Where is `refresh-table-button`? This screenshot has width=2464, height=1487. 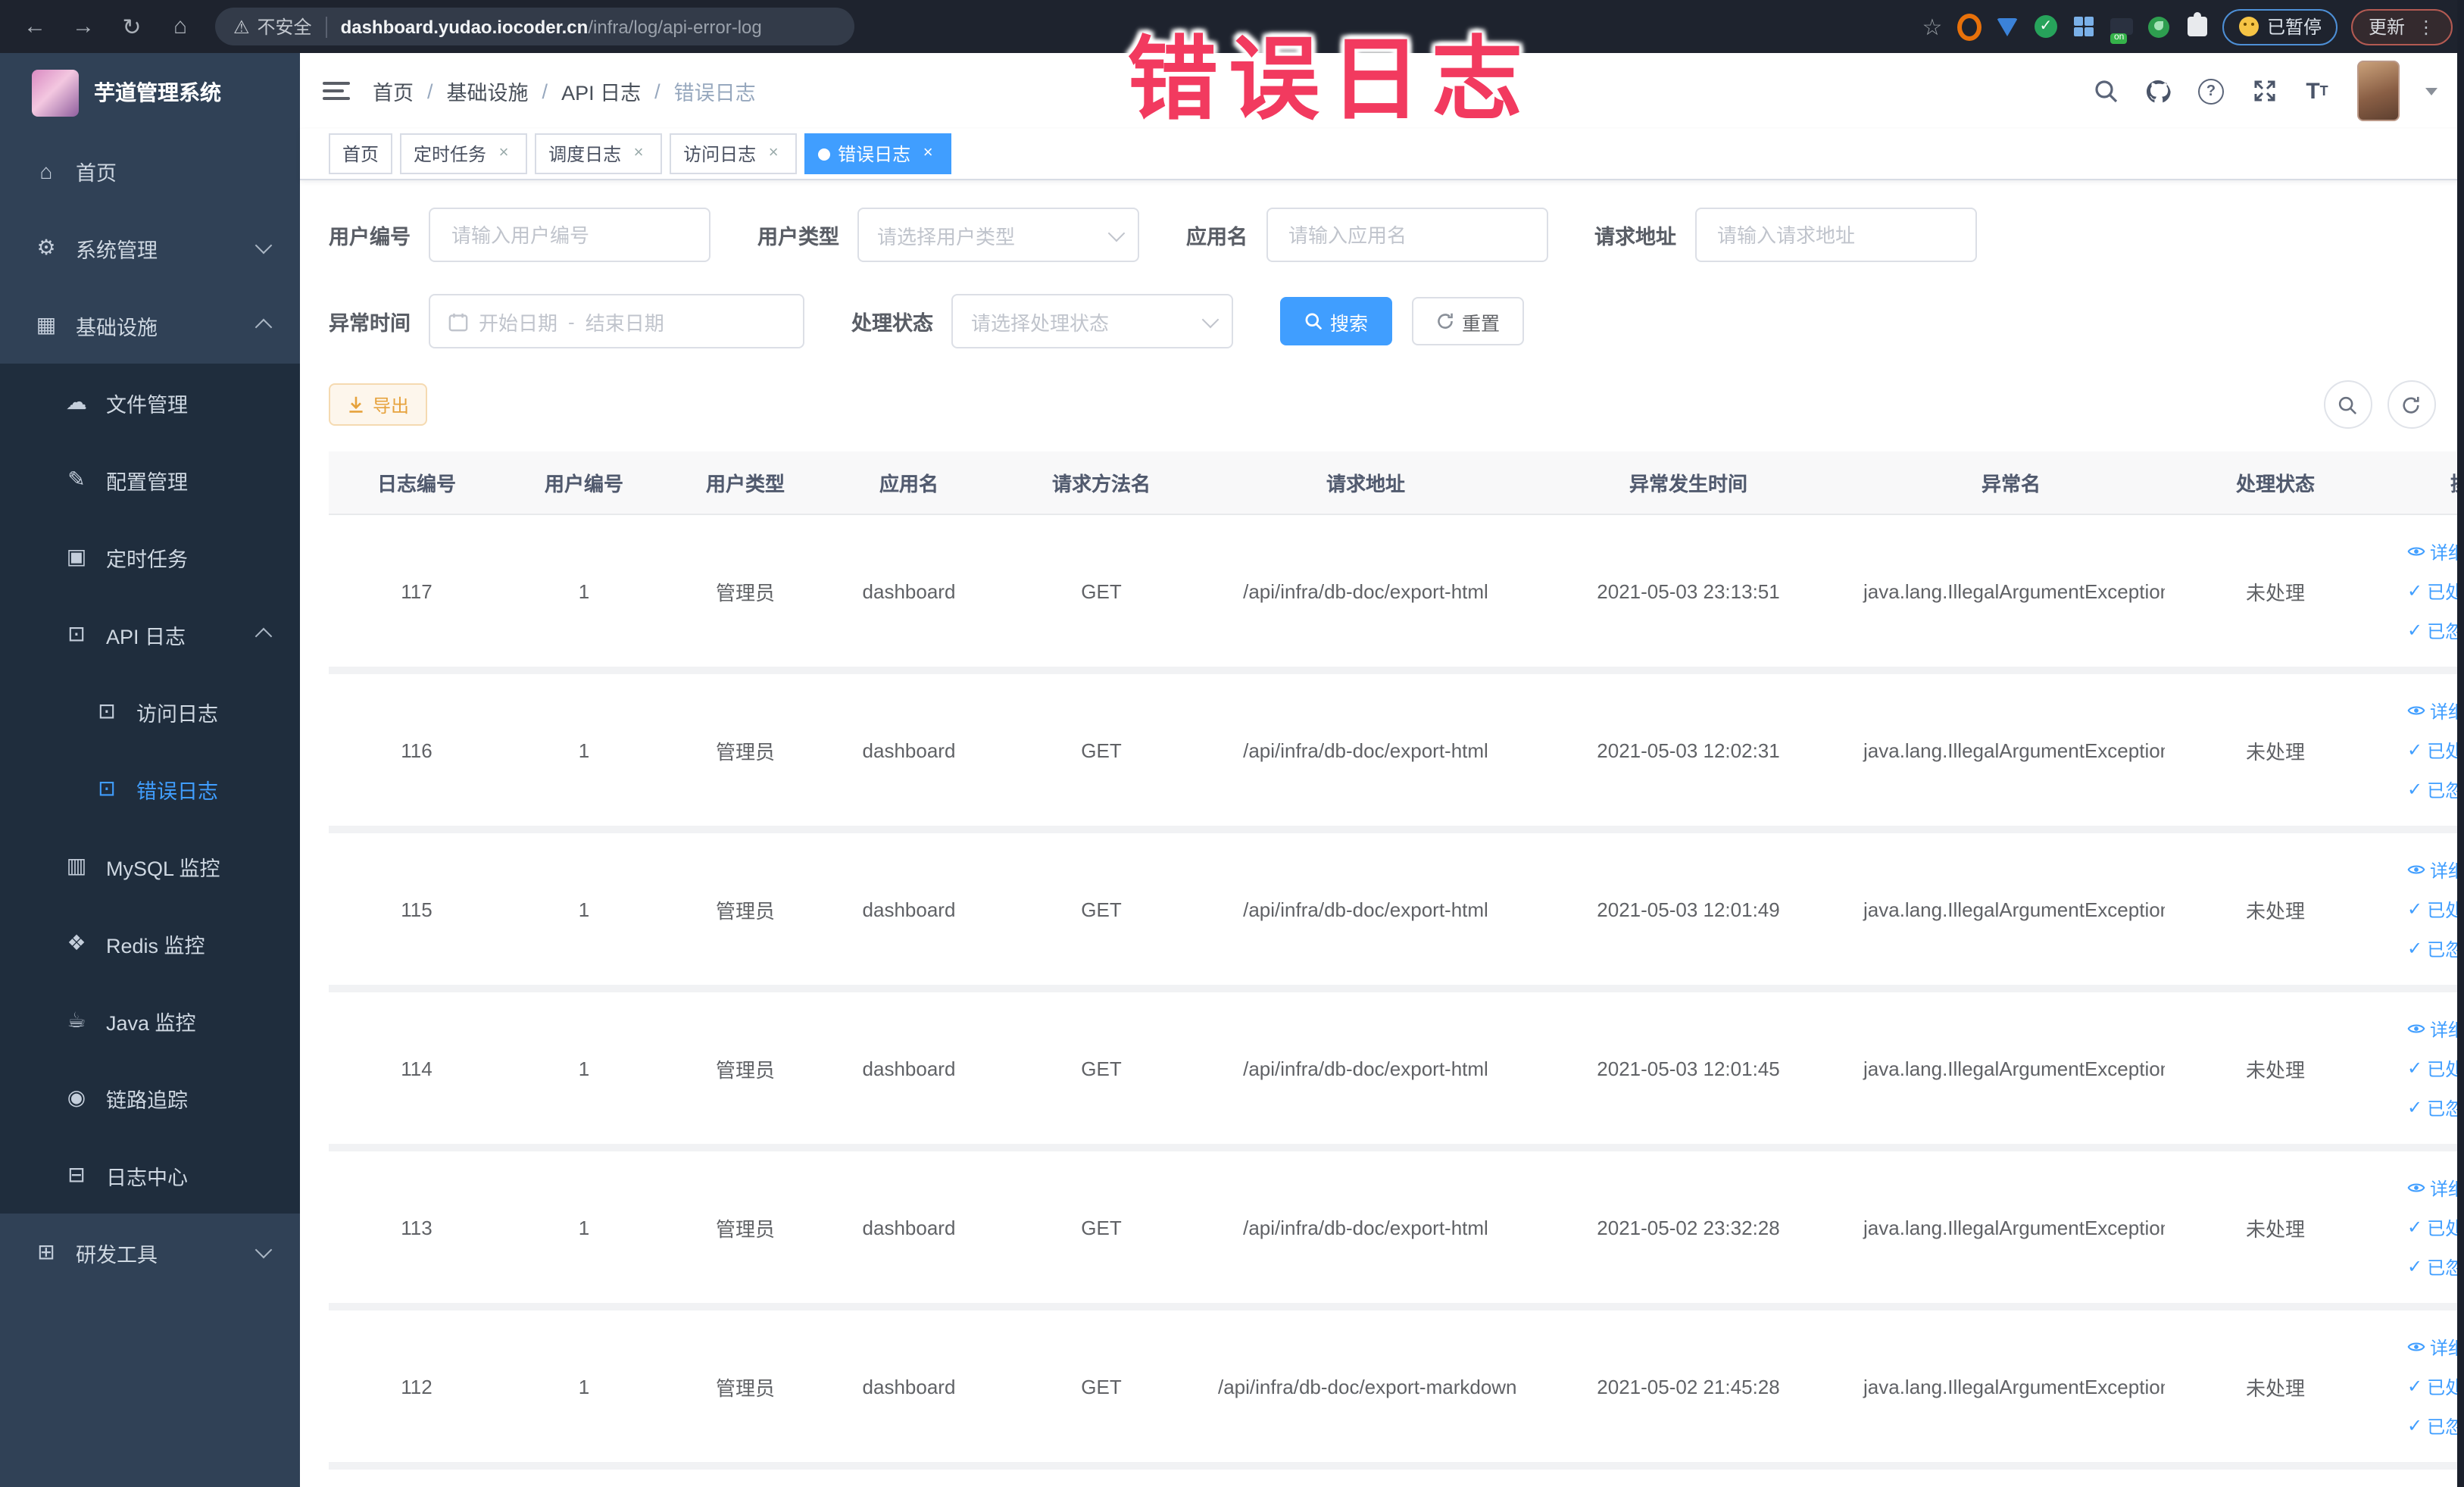
refresh-table-button is located at coordinates (2411, 404).